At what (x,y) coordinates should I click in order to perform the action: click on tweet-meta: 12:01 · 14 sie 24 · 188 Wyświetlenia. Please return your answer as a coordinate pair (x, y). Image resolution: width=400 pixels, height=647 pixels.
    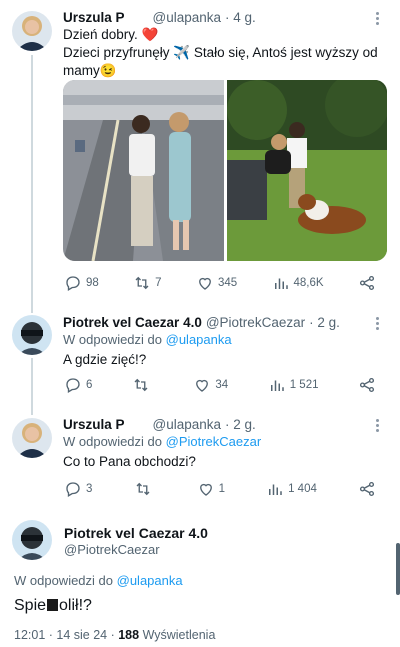
    Looking at the image, I should click on (114, 635).